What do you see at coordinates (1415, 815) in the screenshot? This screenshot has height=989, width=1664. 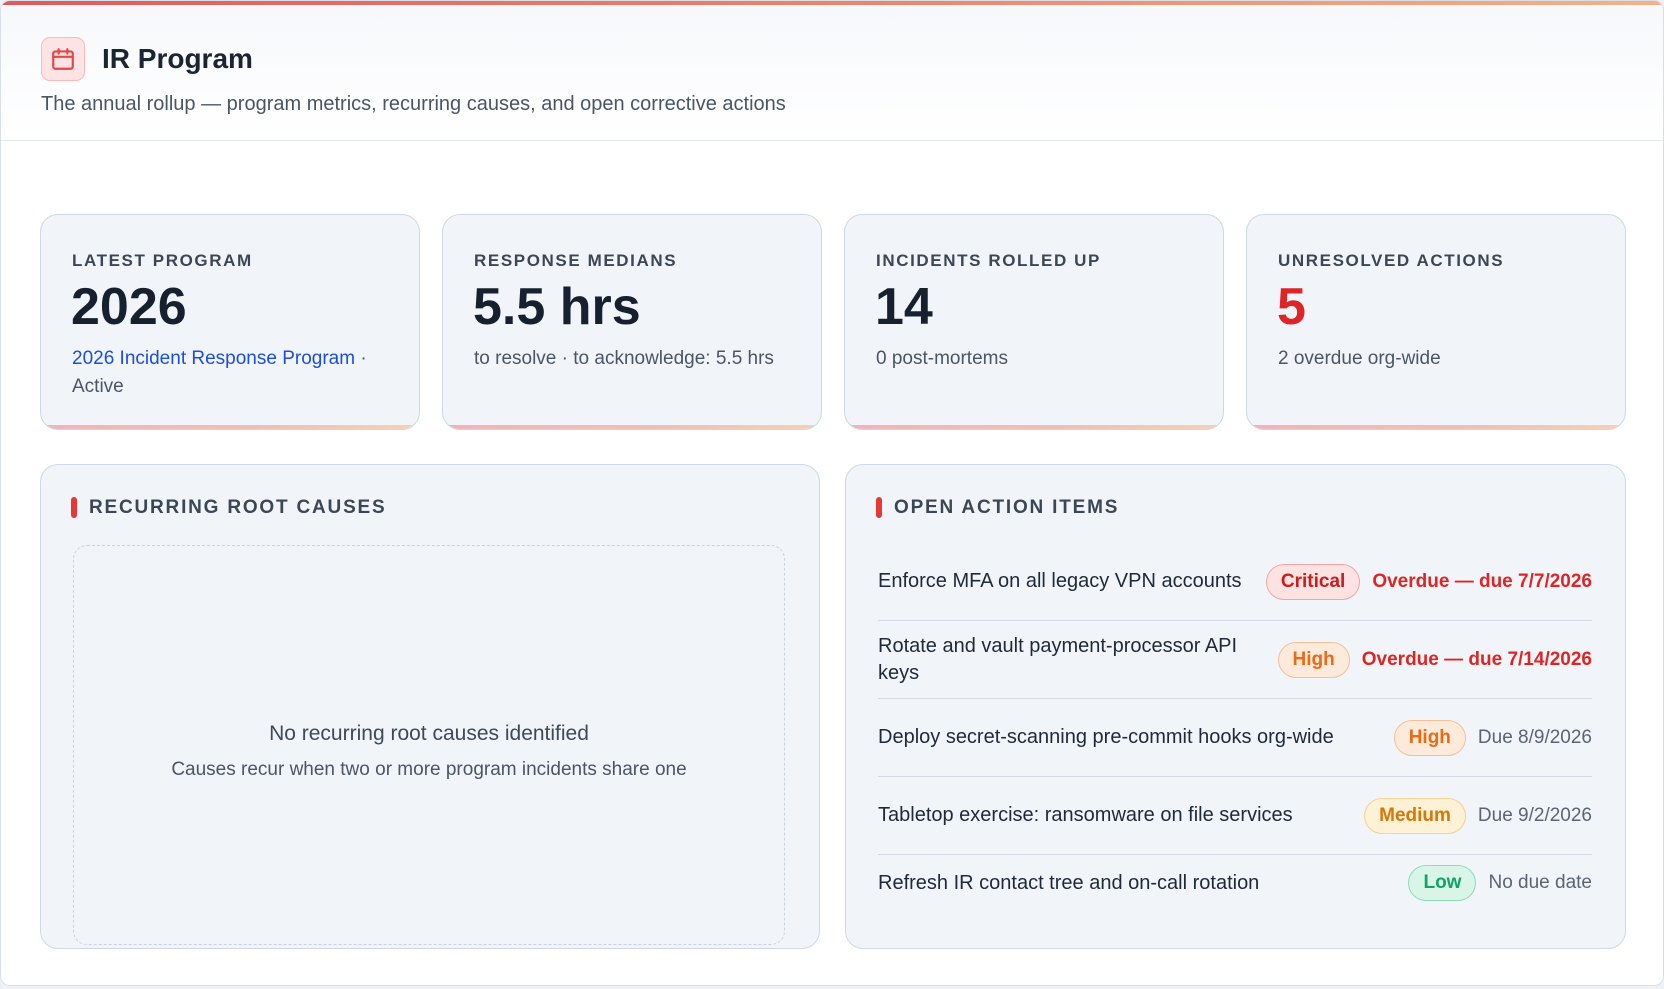 I see `severity-badge: Medium` at bounding box center [1415, 815].